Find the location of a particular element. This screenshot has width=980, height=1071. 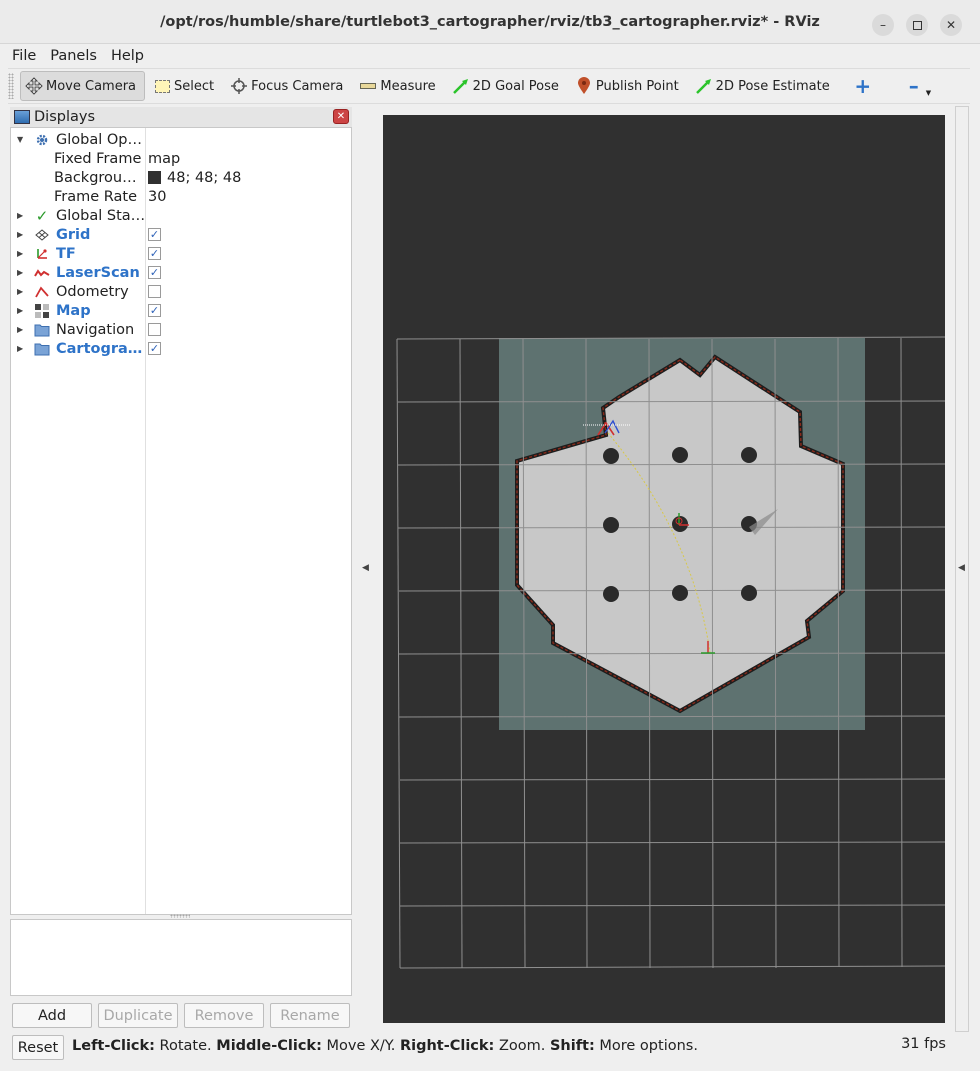

focus-camera-label: Focus Camera is located at coordinates (297, 86).